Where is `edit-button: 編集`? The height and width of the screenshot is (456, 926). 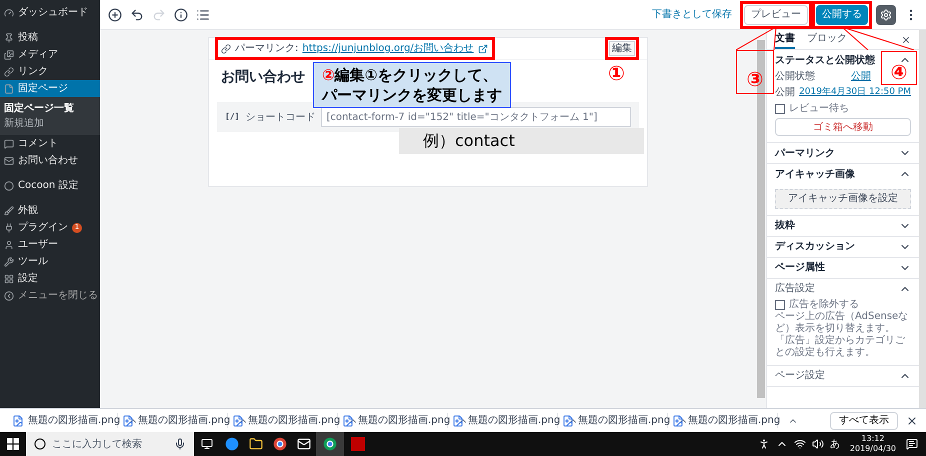
edit-button: 編集 is located at coordinates (622, 48).